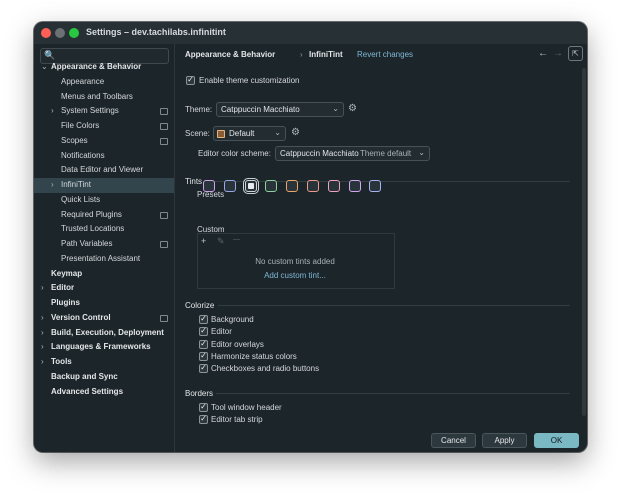 The width and height of the screenshot is (622, 499). What do you see at coordinates (104, 97) in the screenshot?
I see `sidebar-item: Menus and Toolbars` at bounding box center [104, 97].